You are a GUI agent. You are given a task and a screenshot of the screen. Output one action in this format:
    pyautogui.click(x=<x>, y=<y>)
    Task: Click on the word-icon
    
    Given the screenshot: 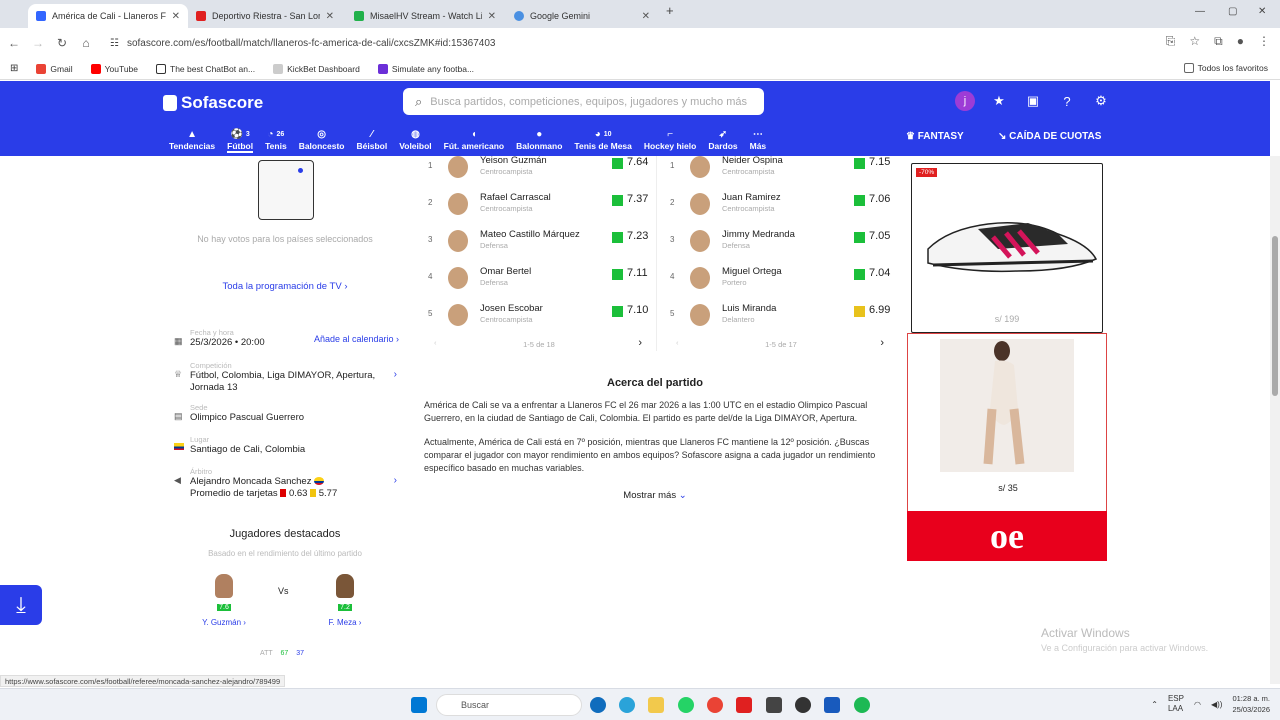 What is the action you would take?
    pyautogui.click(x=832, y=705)
    